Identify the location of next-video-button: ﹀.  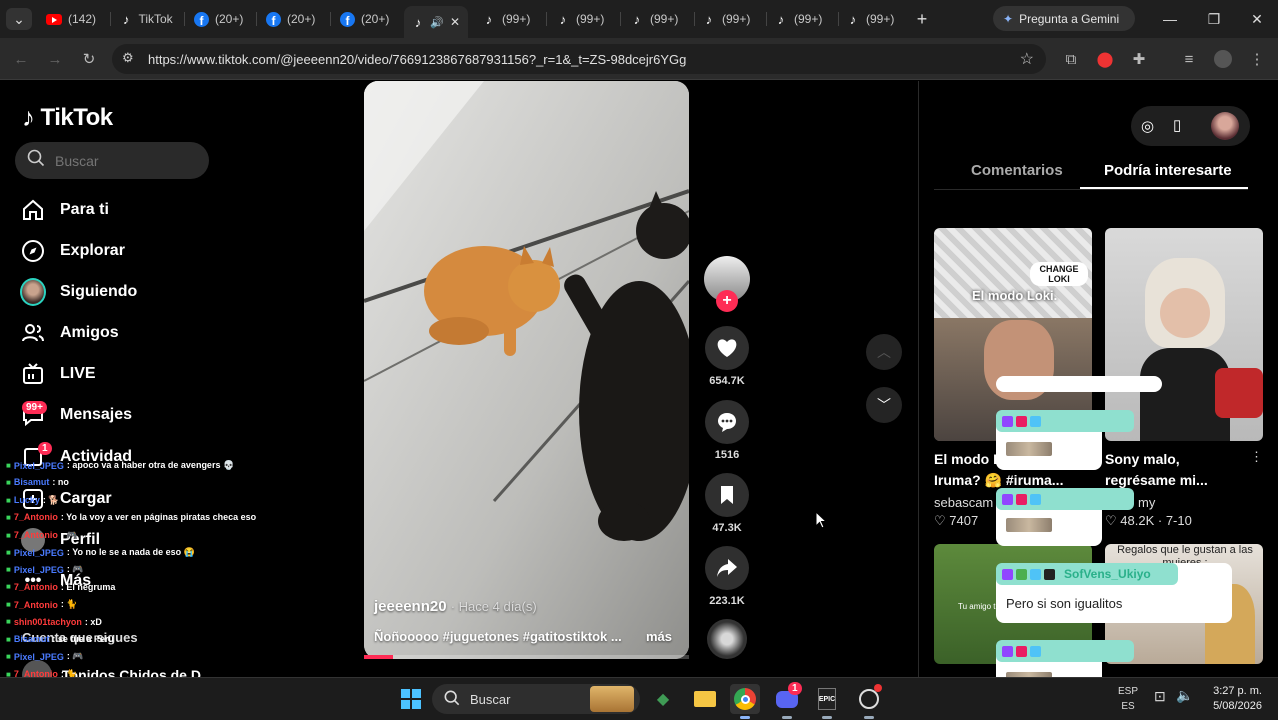
(884, 405).